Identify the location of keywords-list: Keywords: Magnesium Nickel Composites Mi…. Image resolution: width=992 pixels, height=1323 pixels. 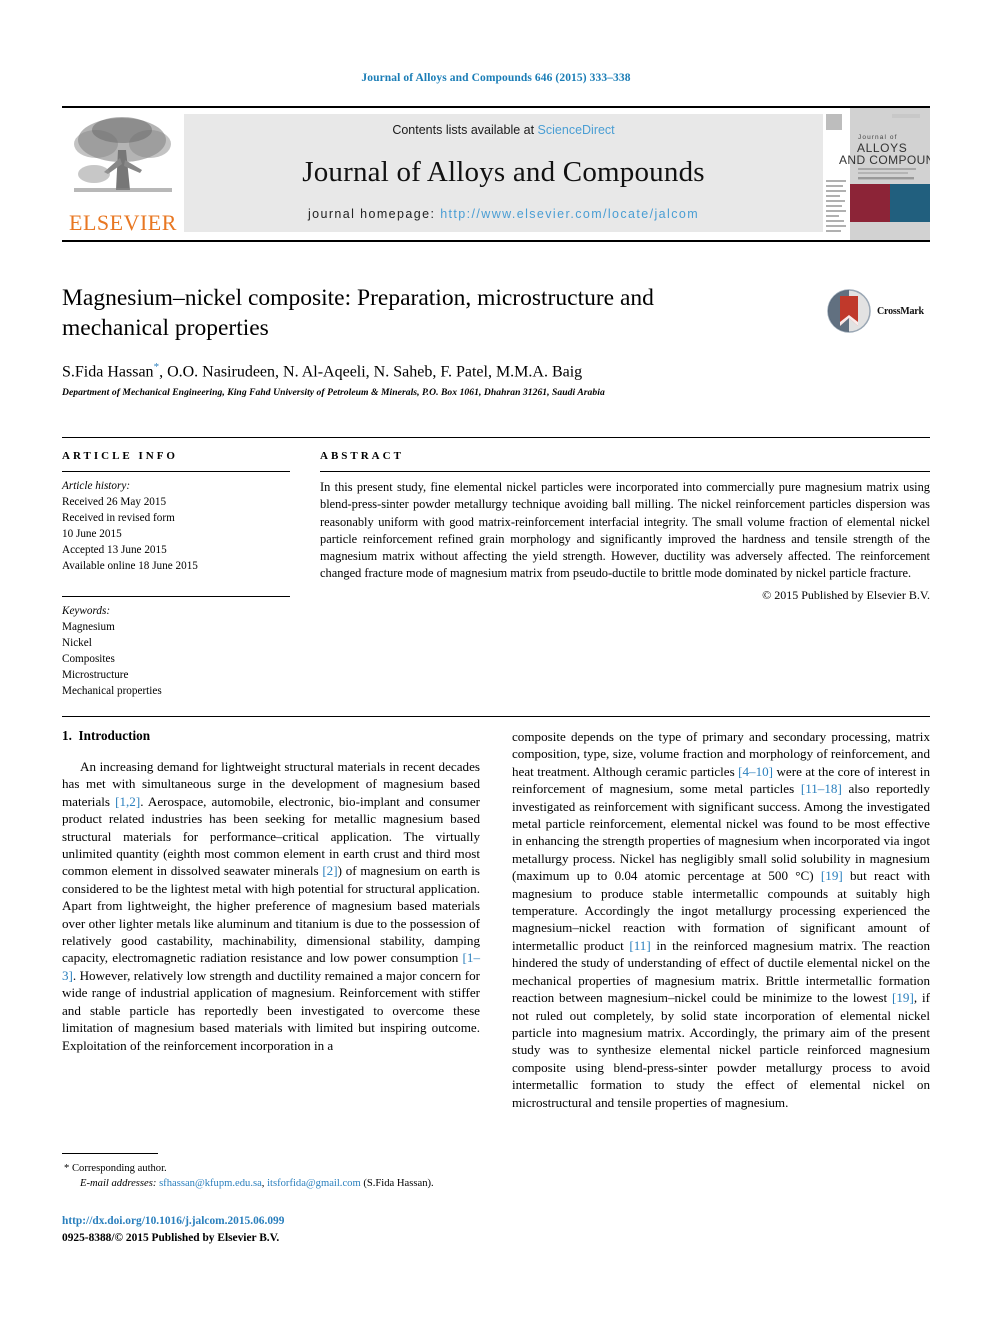
(176, 651).